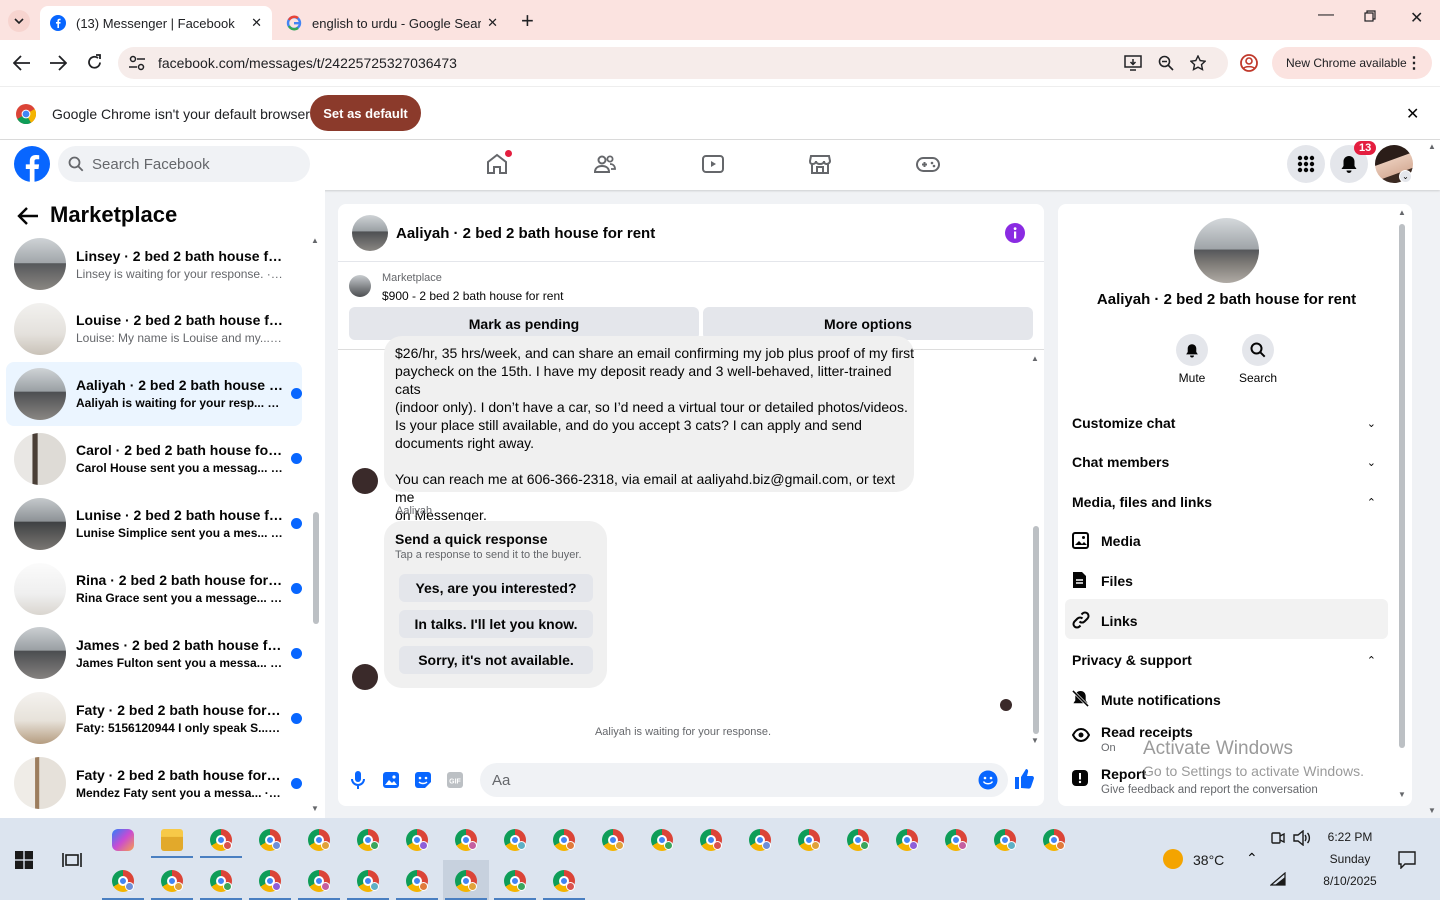 The height and width of the screenshot is (900, 1440). Describe the element at coordinates (1258, 350) in the screenshot. I see `search-in-conversation-button` at that location.